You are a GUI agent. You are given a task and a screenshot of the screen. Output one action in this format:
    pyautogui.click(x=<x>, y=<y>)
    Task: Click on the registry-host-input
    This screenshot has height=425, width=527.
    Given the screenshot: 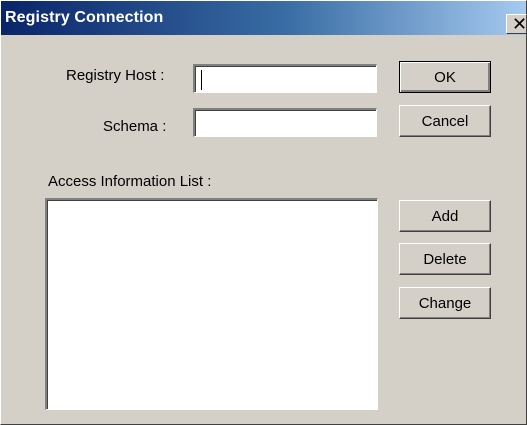 What is the action you would take?
    pyautogui.click(x=285, y=78)
    